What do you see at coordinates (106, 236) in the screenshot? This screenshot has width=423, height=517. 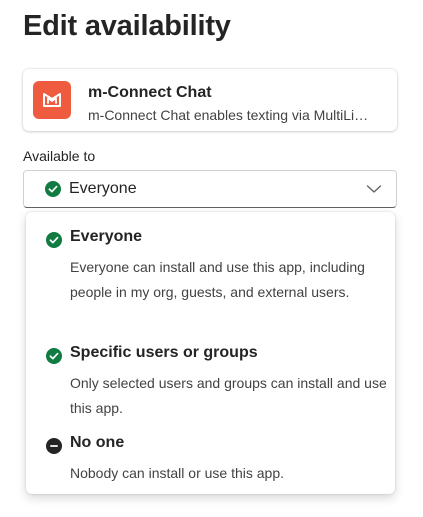 I see `option-title: Everyone` at bounding box center [106, 236].